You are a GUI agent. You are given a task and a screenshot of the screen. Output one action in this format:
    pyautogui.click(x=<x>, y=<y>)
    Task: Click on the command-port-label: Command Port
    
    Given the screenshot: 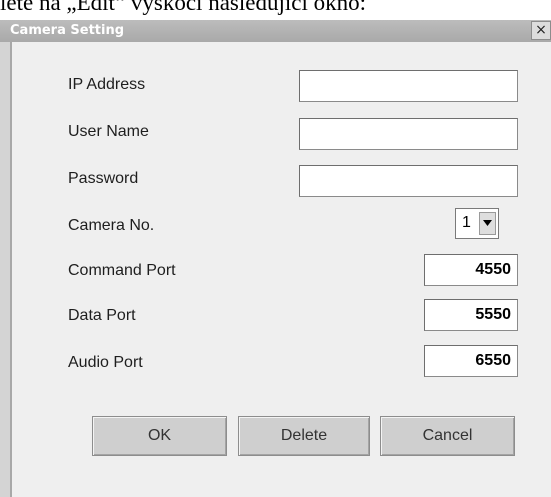 What is the action you would take?
    pyautogui.click(x=122, y=270)
    